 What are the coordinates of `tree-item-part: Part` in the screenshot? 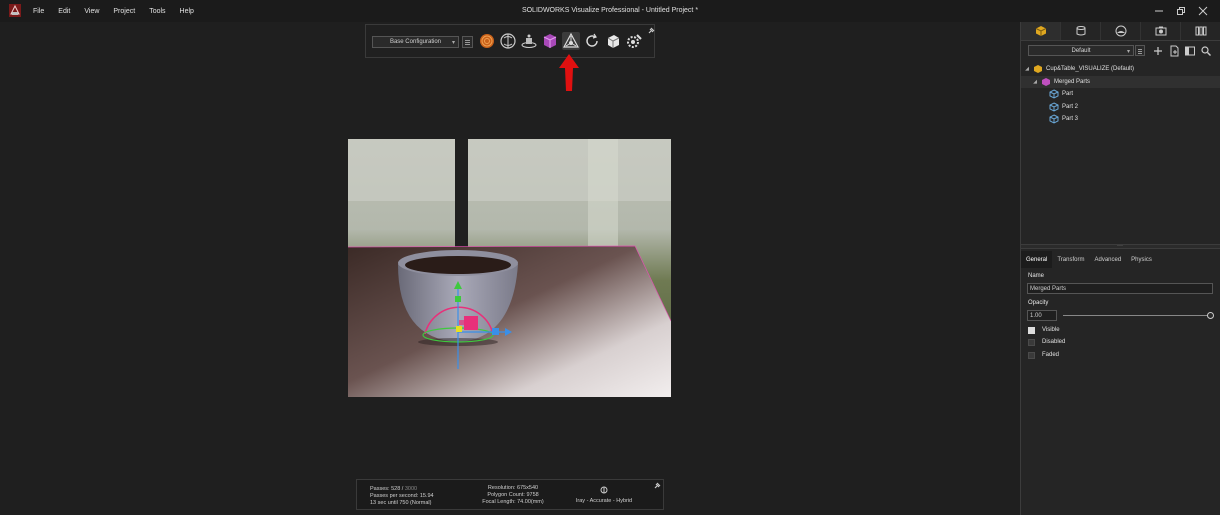 It's located at (1120, 94).